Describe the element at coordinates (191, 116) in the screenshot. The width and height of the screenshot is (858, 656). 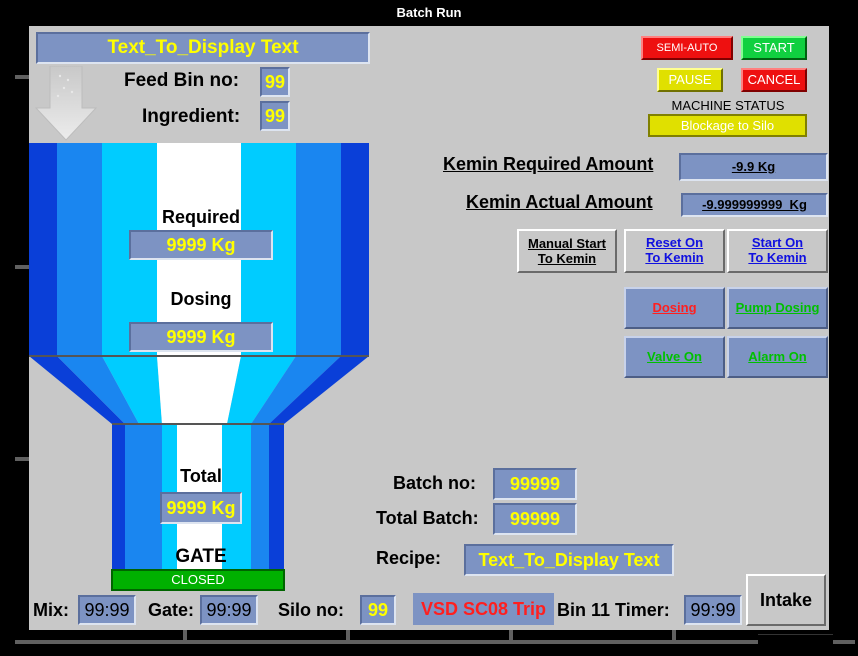
I see `ingredient-label: Ingredient:` at that location.